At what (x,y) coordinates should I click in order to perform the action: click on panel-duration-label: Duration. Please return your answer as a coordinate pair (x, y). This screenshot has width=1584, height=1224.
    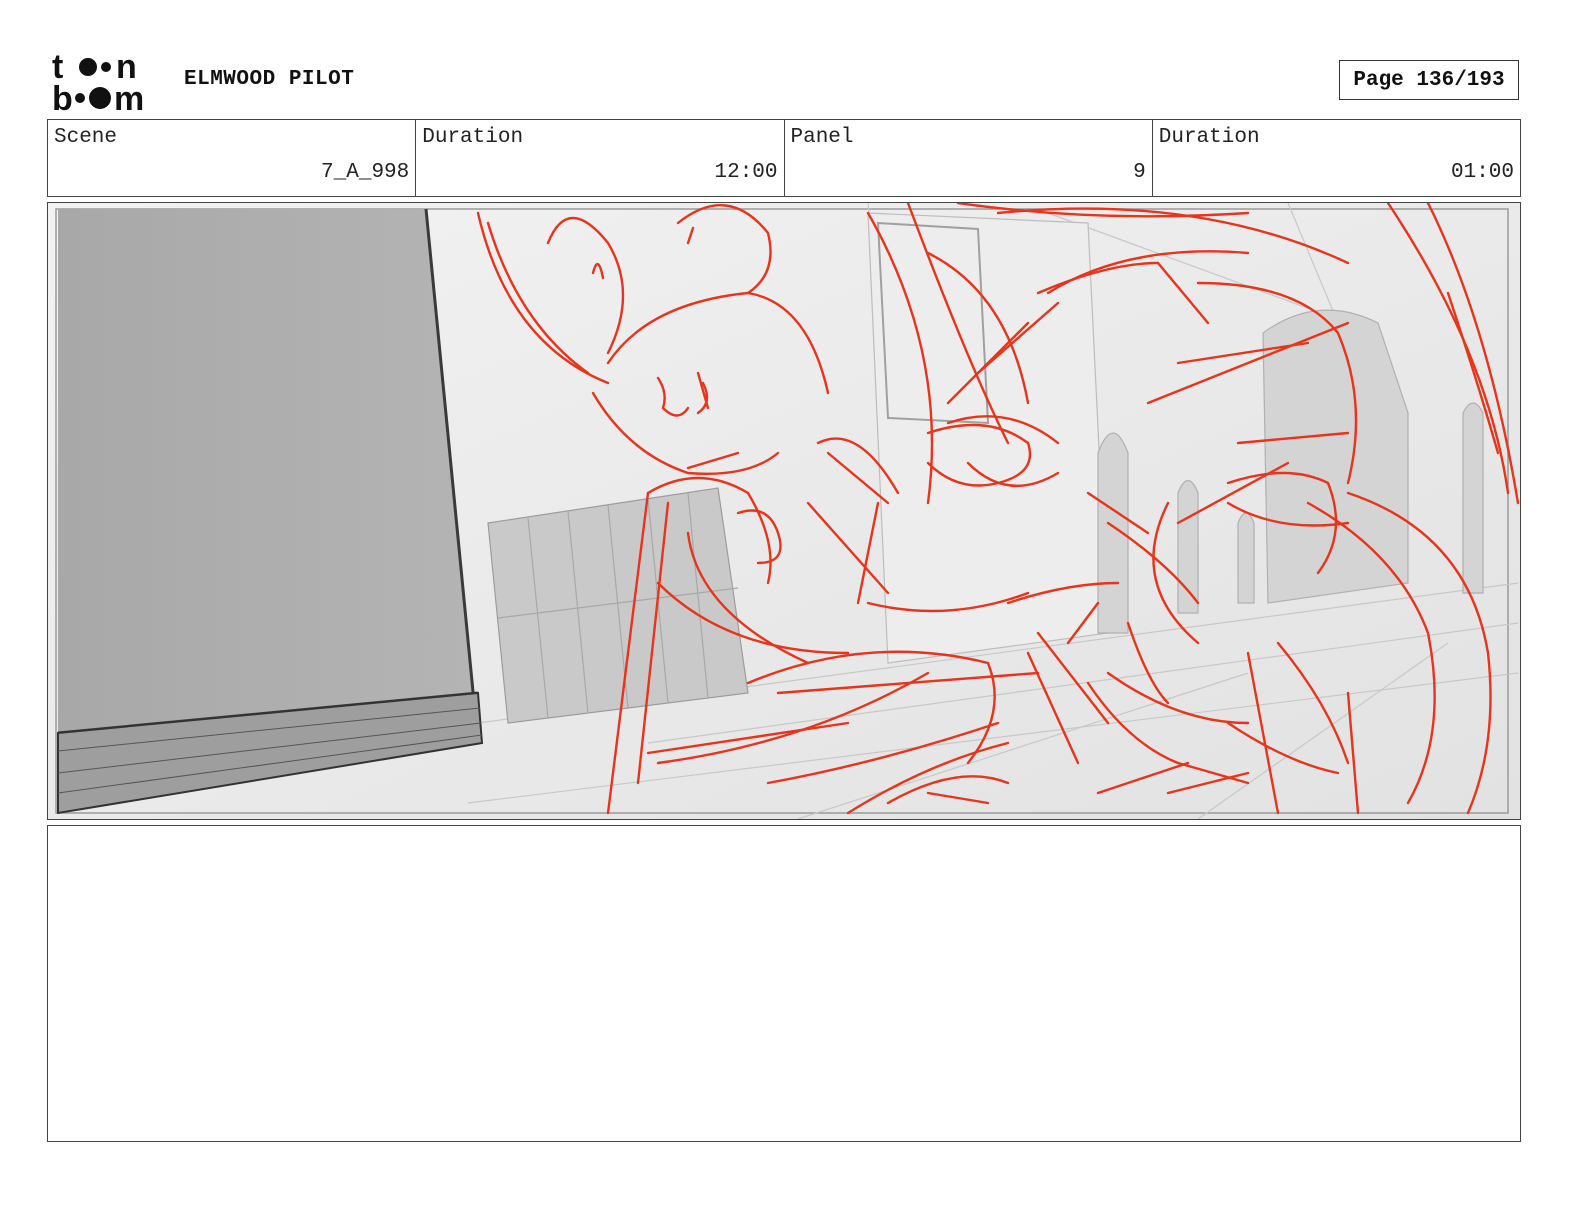
    Looking at the image, I should click on (1209, 137).